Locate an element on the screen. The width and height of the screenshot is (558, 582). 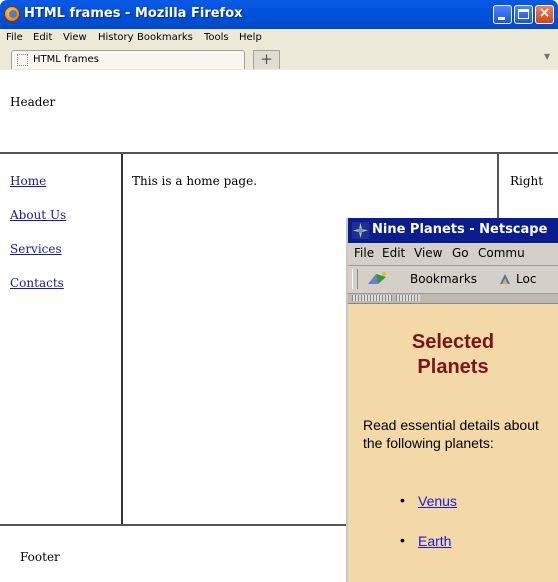
maximize-button is located at coordinates (523, 14).